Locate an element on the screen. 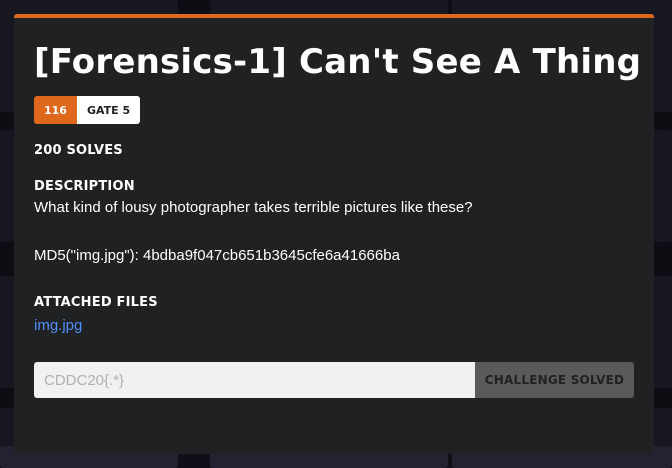  attached-file-link: img.jpg is located at coordinates (58, 326).